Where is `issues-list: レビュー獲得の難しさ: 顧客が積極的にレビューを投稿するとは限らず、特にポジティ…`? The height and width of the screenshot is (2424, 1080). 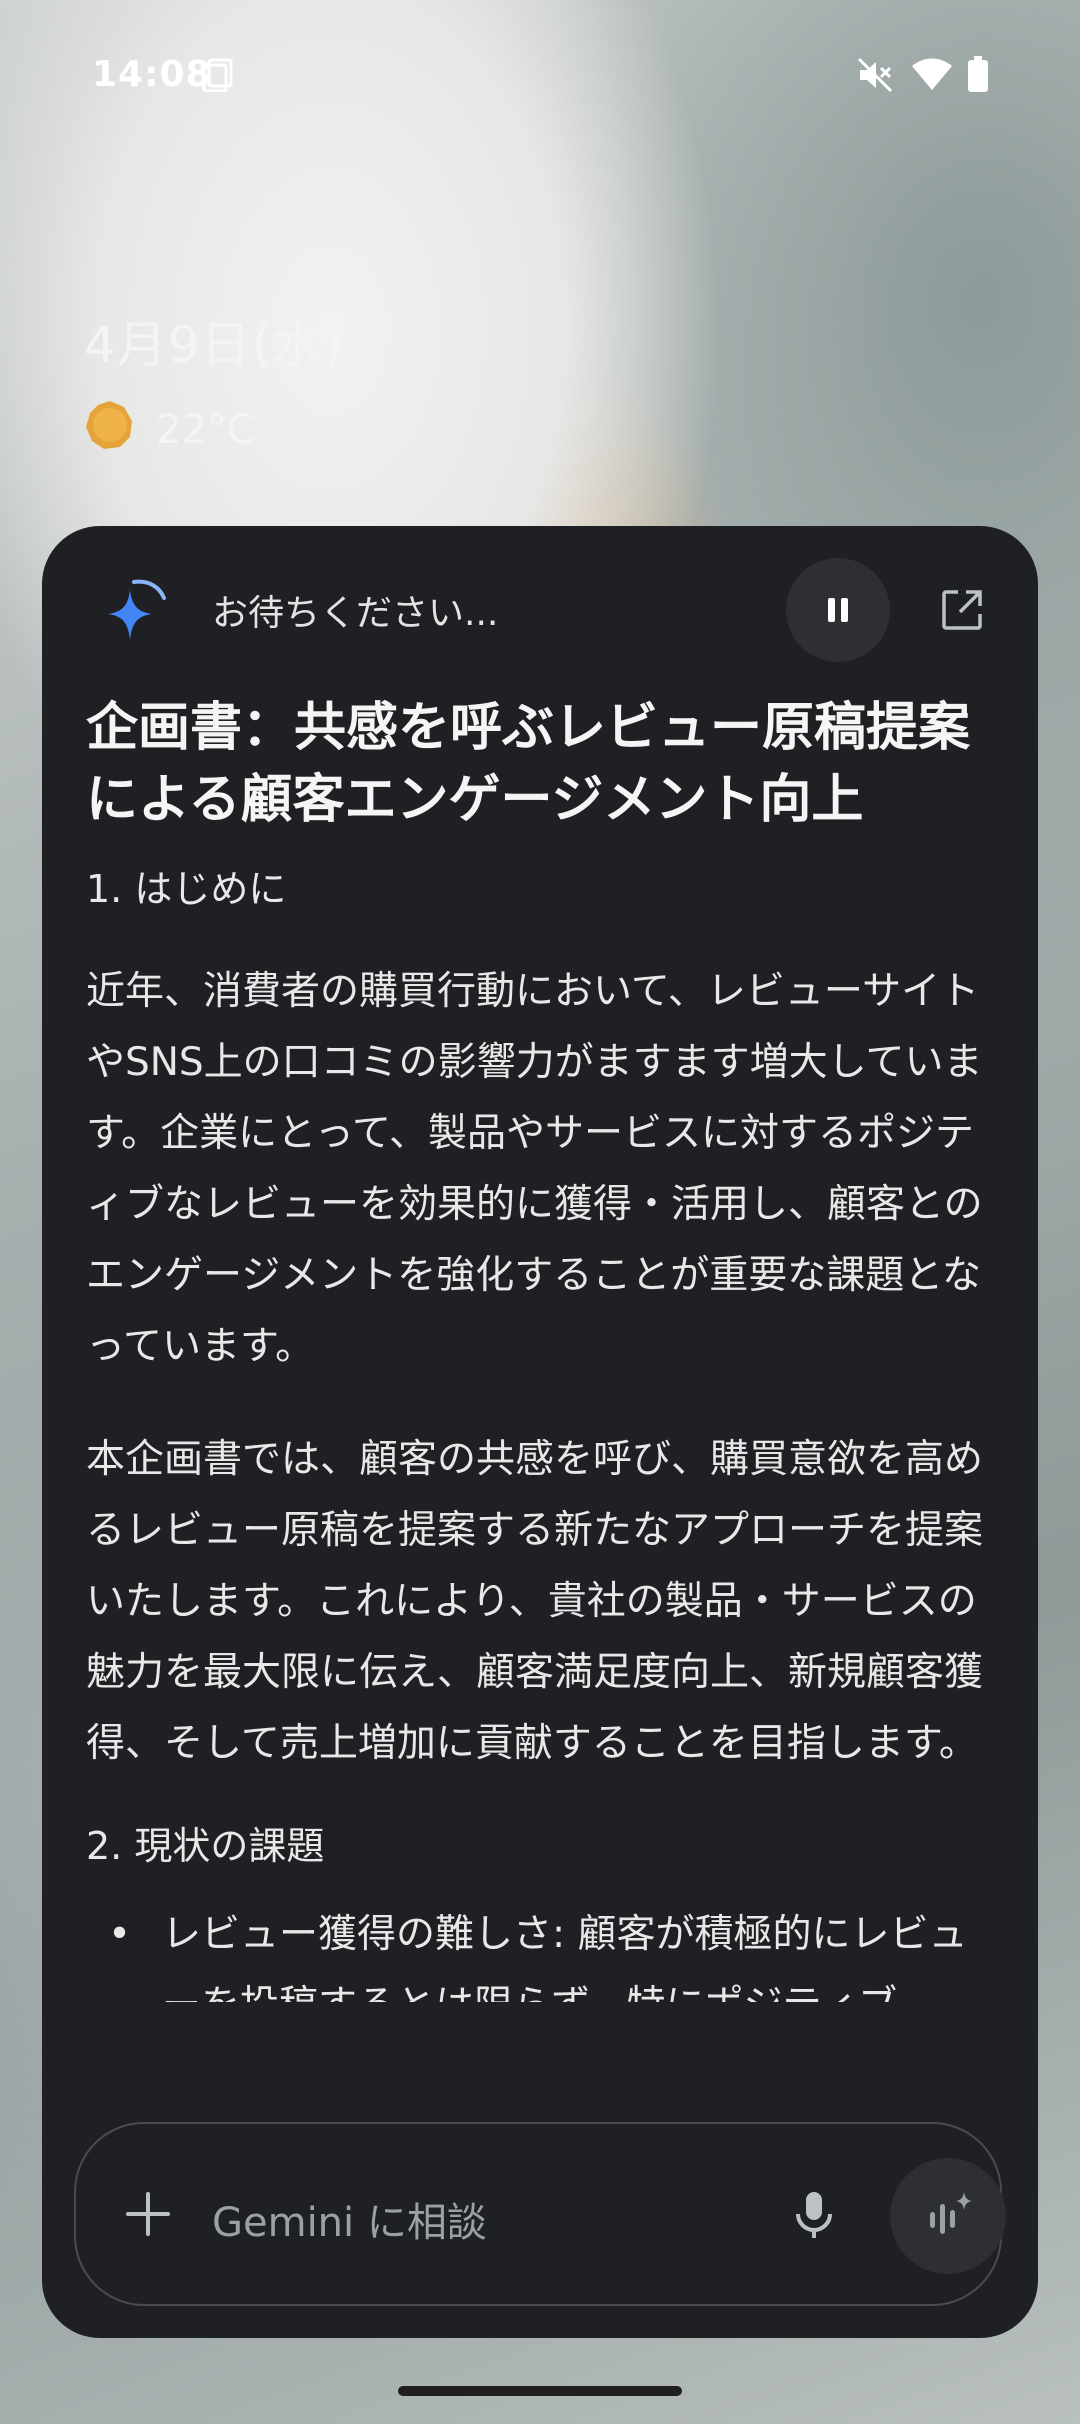
issues-list: レビュー獲得の難しさ: 顧客が積極的にレビューを投稿するとは限らず、特にポジティ… is located at coordinates (546, 1950).